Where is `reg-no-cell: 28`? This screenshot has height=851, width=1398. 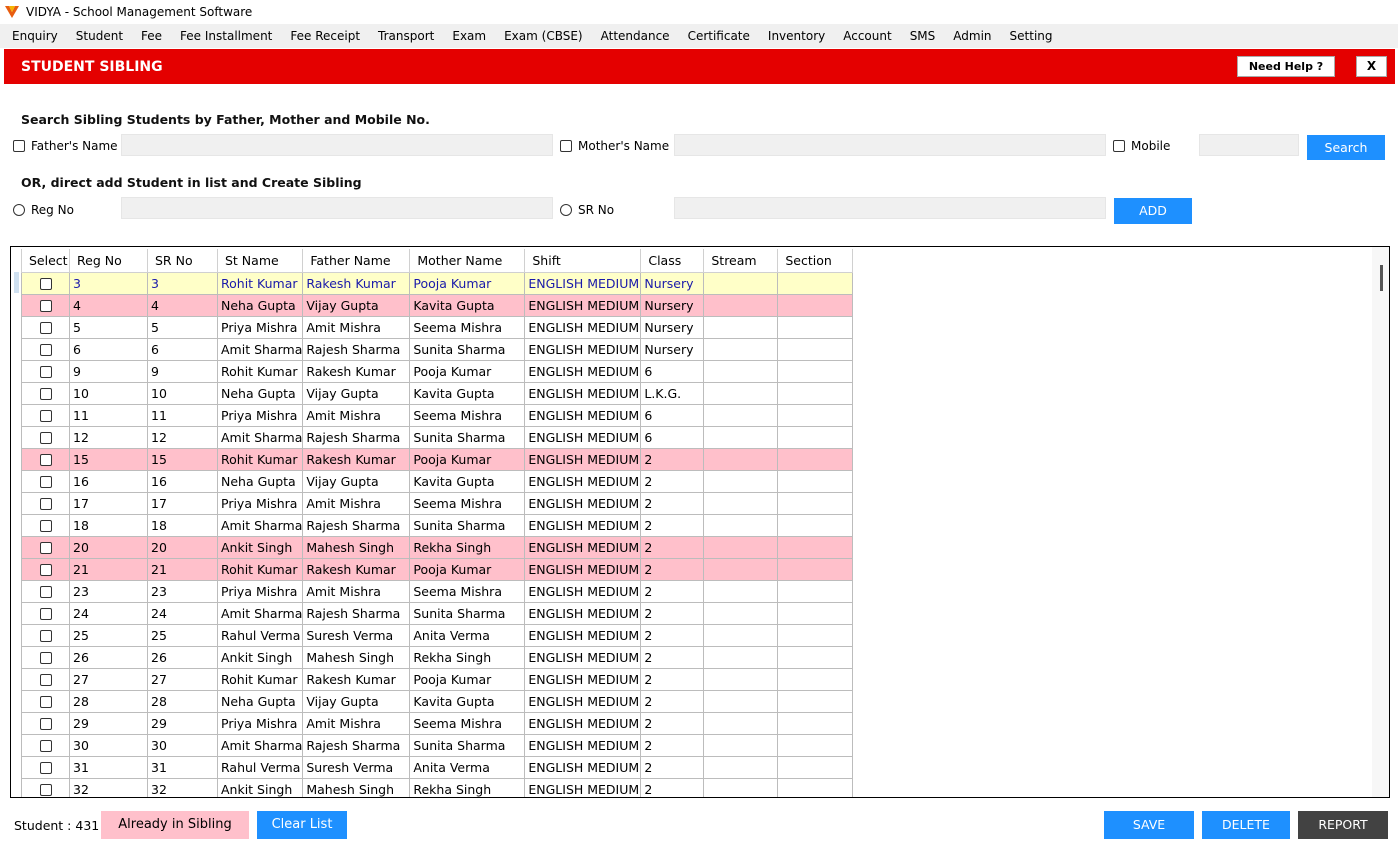 reg-no-cell: 28 is located at coordinates (108, 701).